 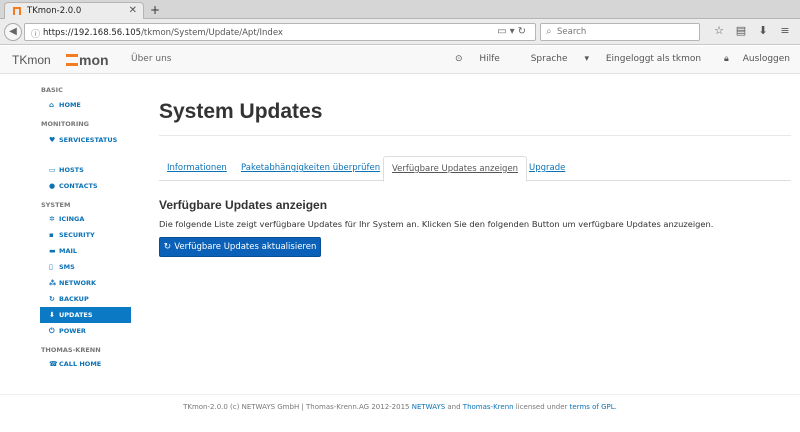 I want to click on refresh-button-label: Verfügbare Updates aktualisieren, so click(x=245, y=247).